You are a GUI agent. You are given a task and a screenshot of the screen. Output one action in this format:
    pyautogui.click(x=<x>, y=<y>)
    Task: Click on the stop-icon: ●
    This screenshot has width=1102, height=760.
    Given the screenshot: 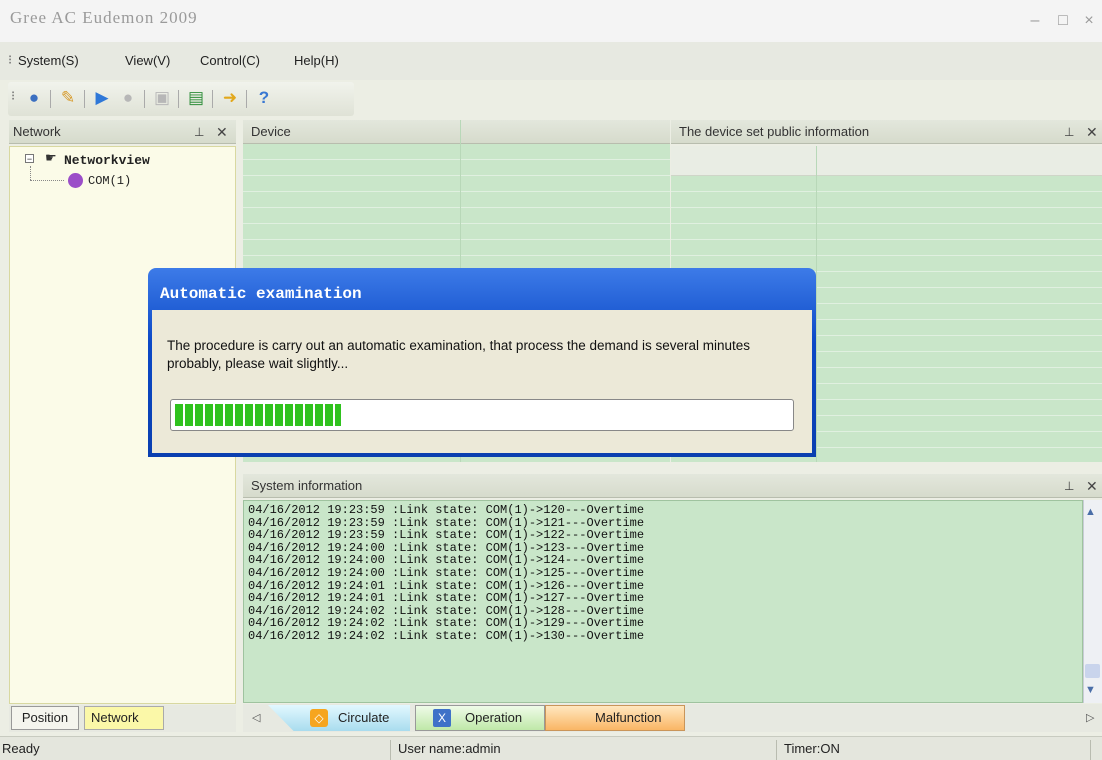 What is the action you would take?
    pyautogui.click(x=128, y=98)
    